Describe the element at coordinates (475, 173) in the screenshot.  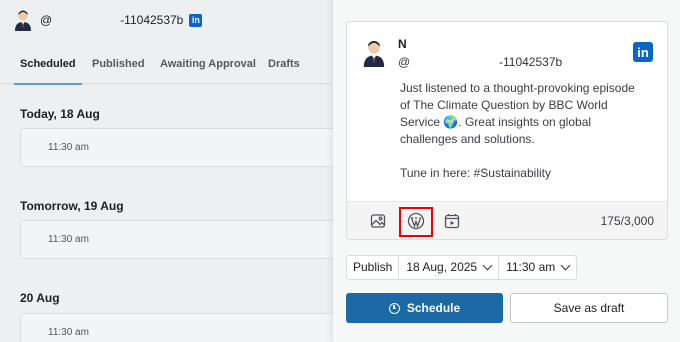
I see `post-text-paragraph: Tune in here: #Sustainability` at that location.